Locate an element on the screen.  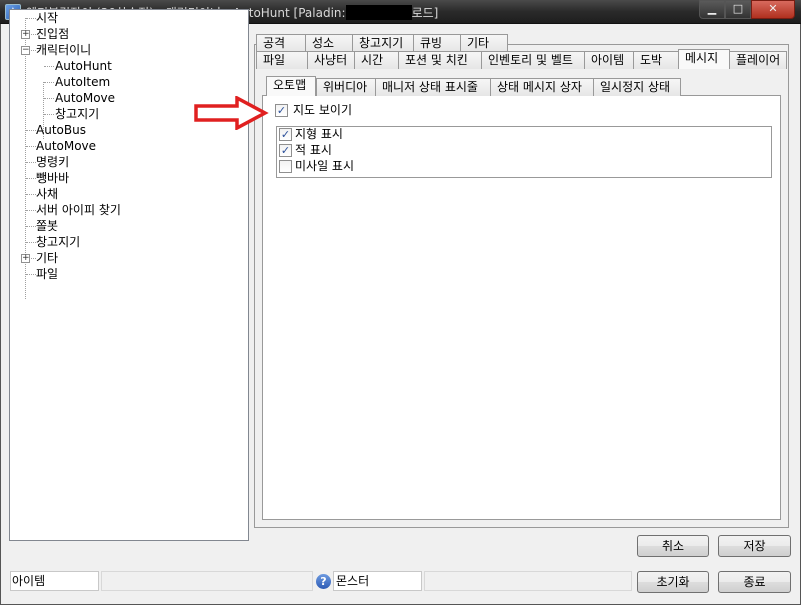
tree-item-automove: AutoMove is located at coordinates (85, 98).